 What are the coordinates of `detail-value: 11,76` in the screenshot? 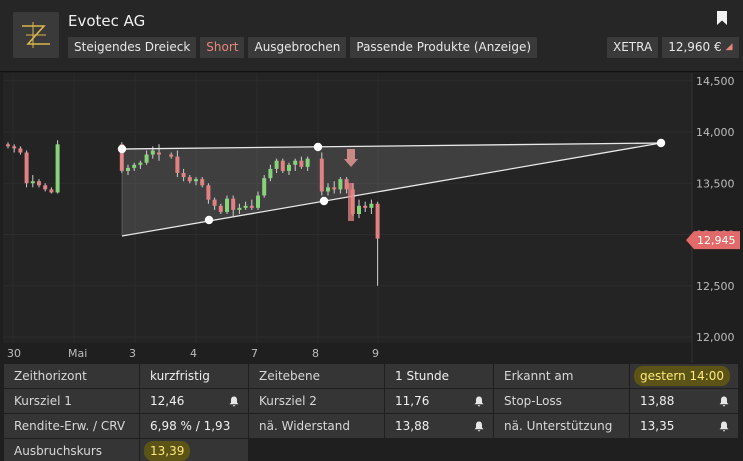 It's located at (412, 401).